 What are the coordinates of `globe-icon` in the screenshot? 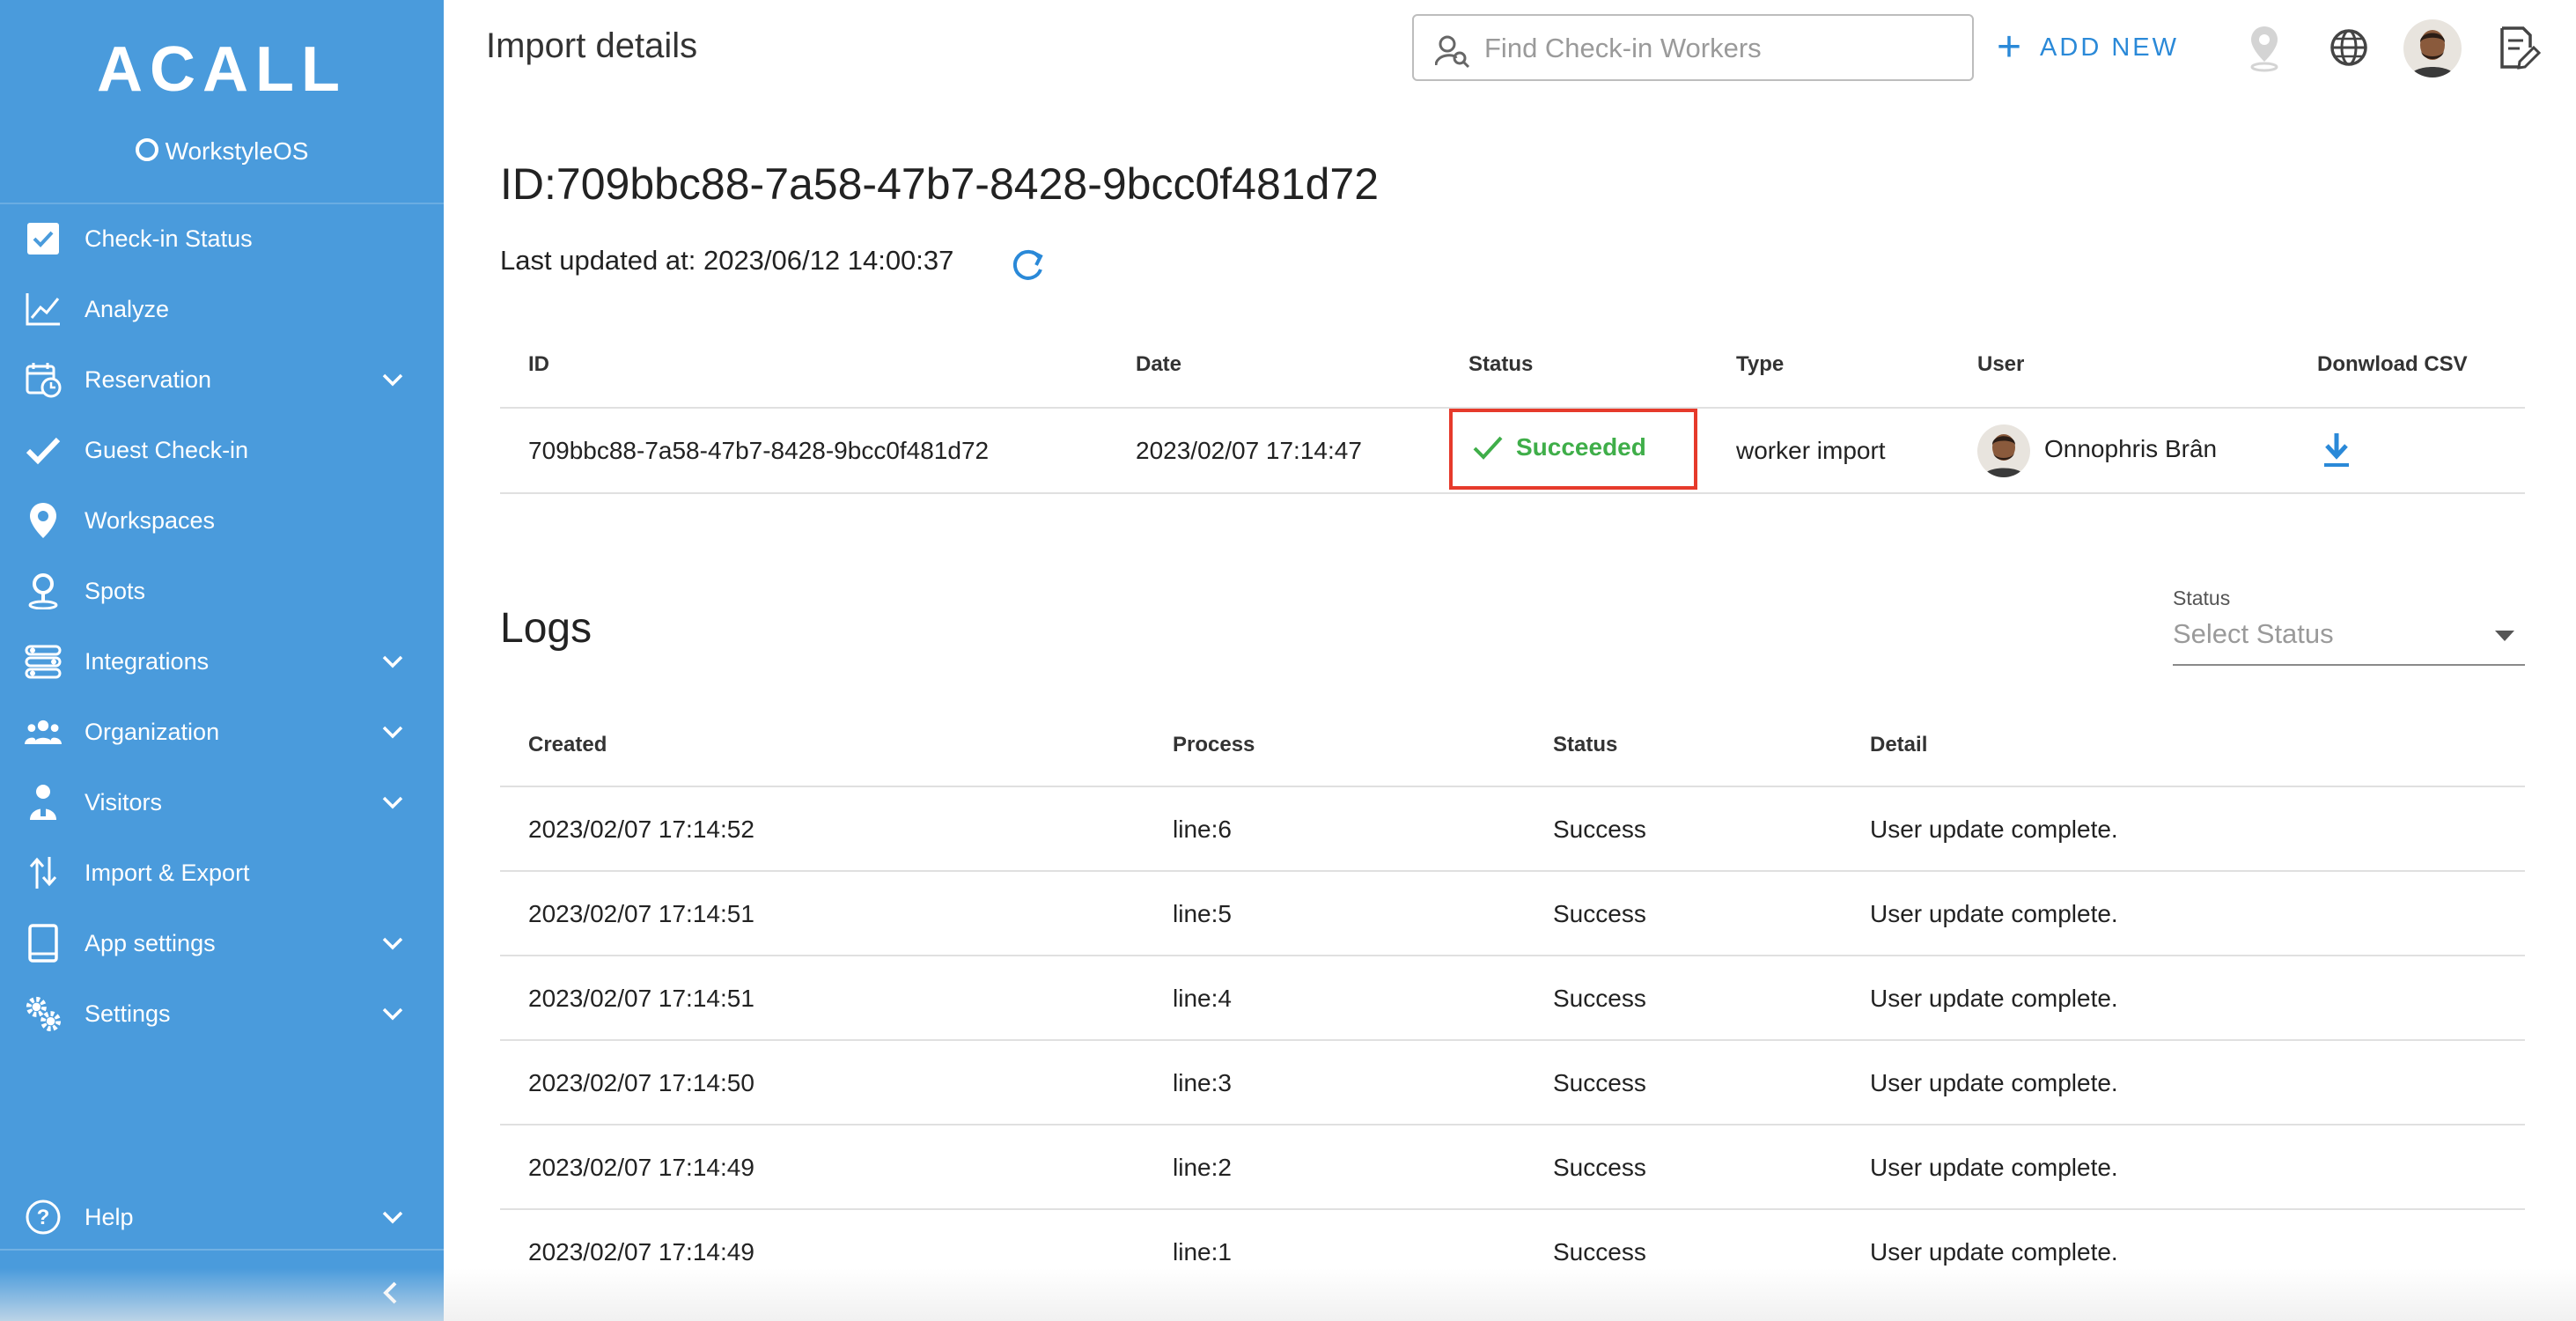 It's located at (2349, 48).